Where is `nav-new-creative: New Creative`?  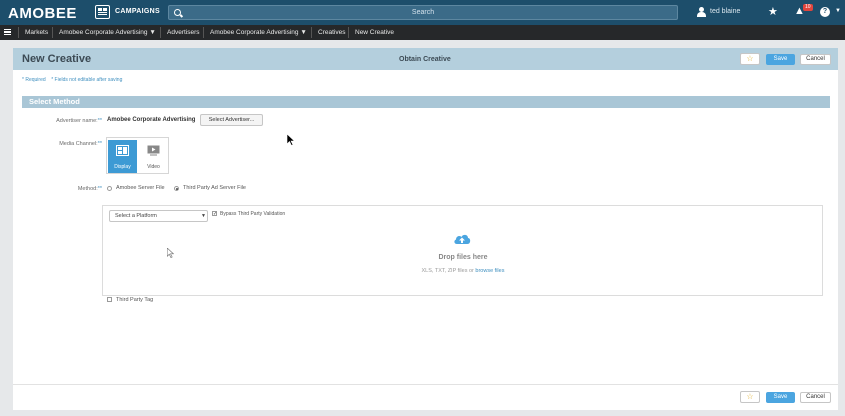 nav-new-creative: New Creative is located at coordinates (375, 32).